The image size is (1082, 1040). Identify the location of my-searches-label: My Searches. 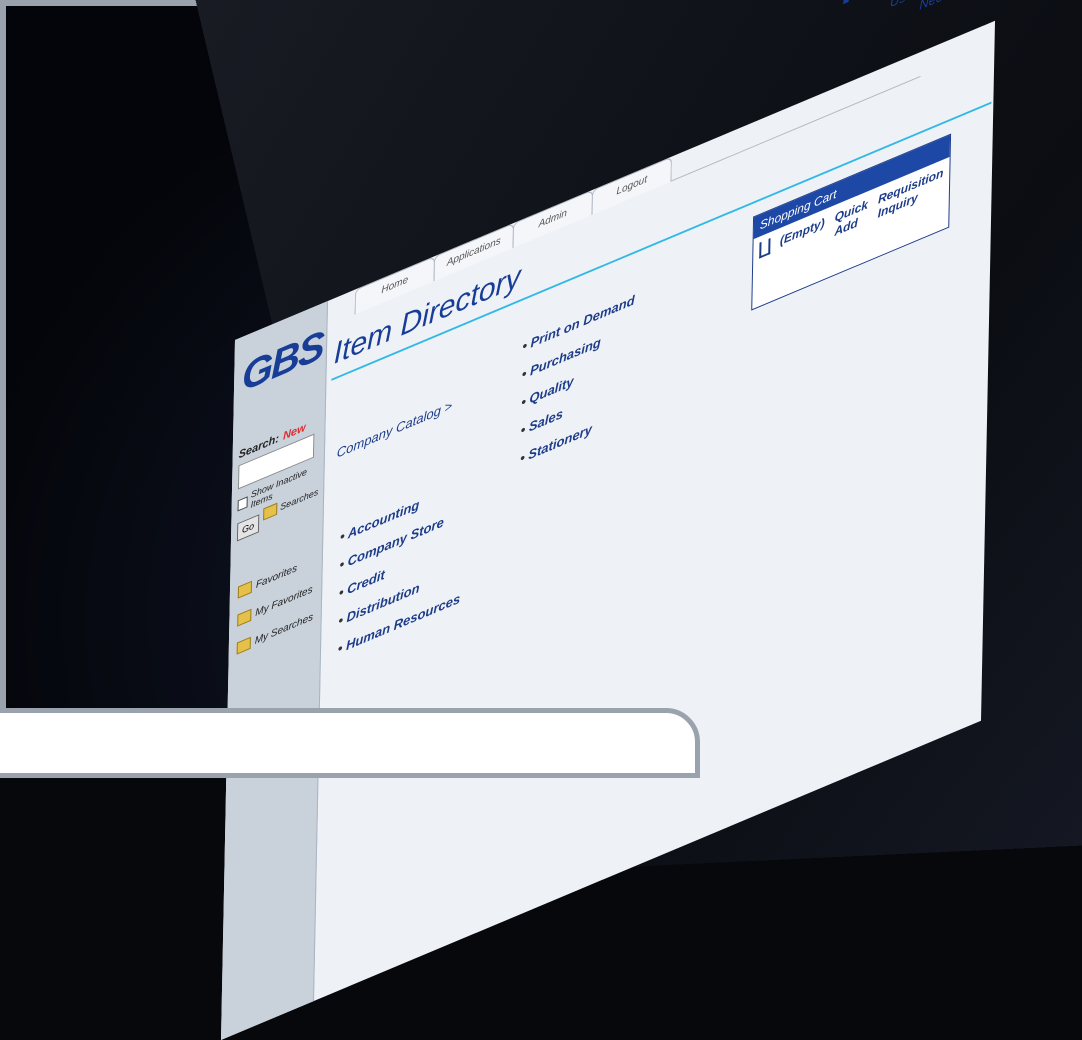
(284, 629).